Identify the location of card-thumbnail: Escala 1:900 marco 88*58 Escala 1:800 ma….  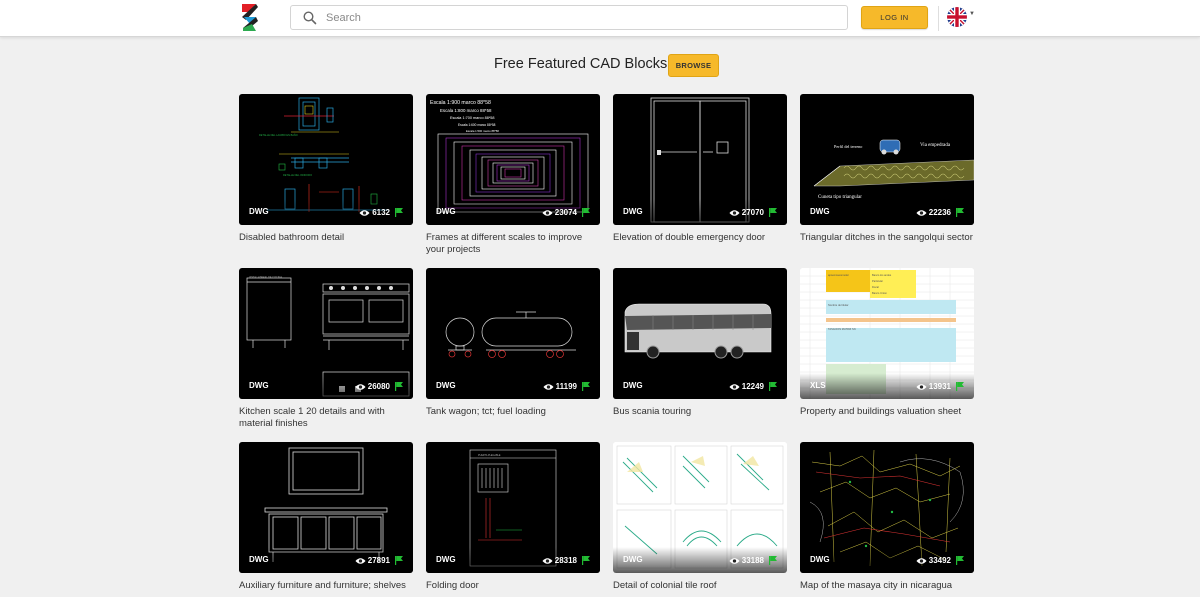
(513, 159).